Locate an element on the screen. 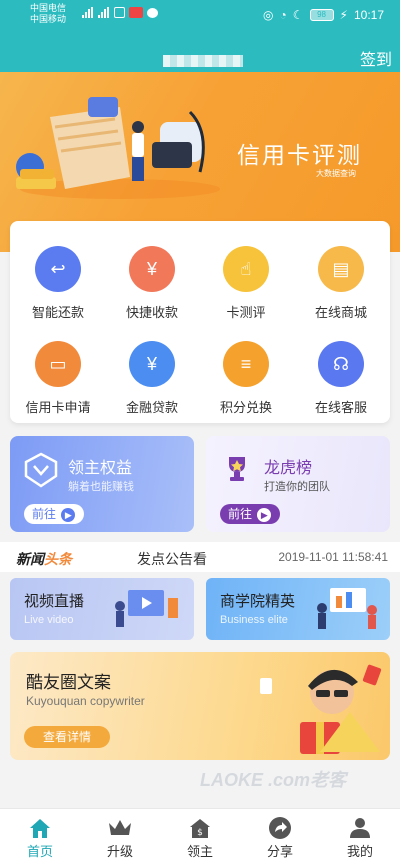  service-label: 智能还款 is located at coordinates (57, 312).